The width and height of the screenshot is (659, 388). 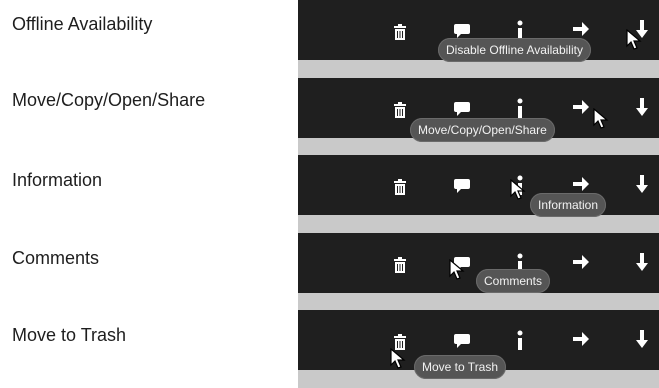 What do you see at coordinates (460, 367) in the screenshot?
I see `tooltip: Move to Trash` at bounding box center [460, 367].